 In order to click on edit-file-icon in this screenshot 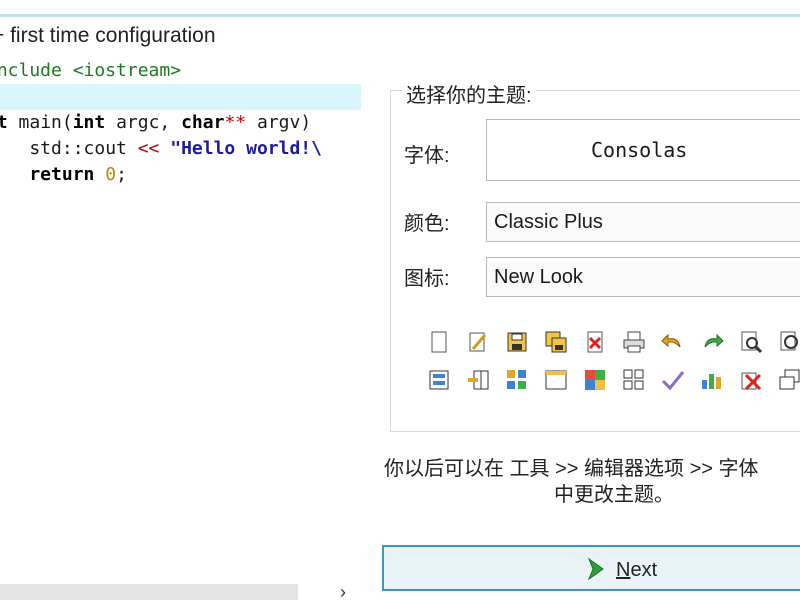, I will do `click(477, 341)`.